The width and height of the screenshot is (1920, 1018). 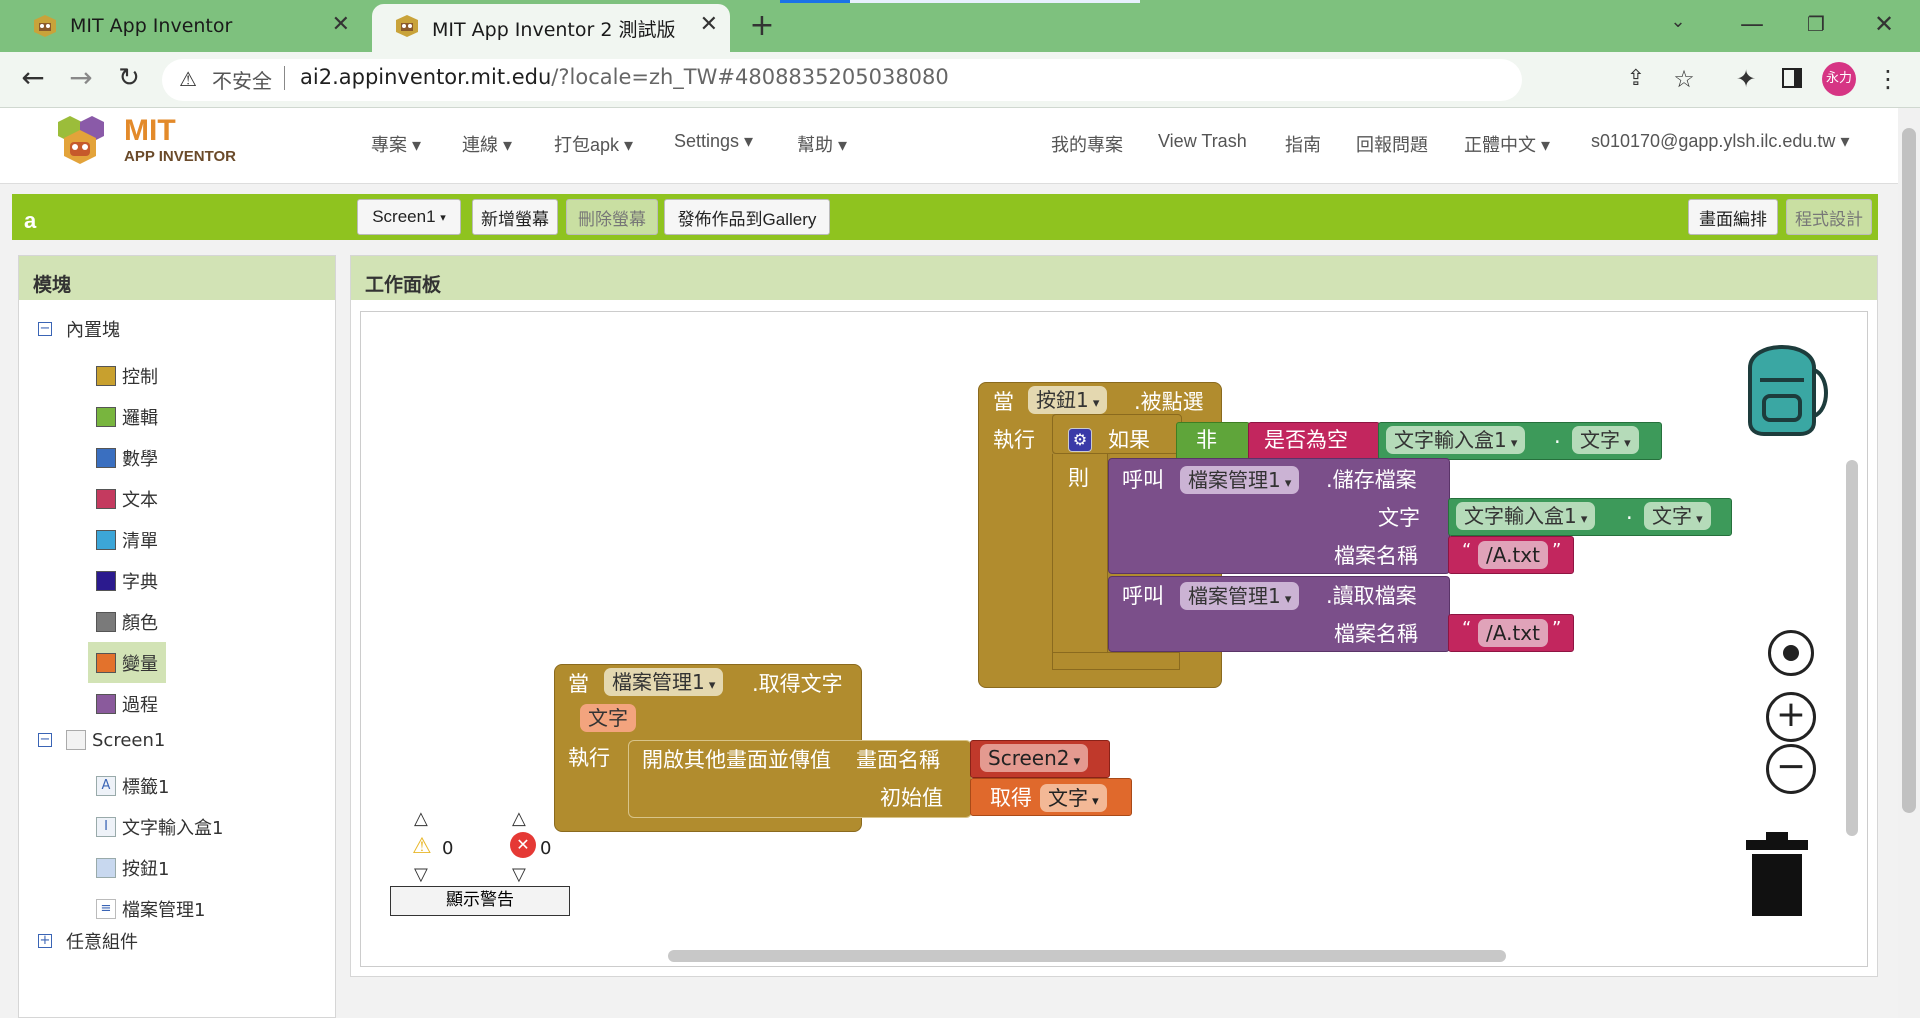 I want to click on workspace-vertical-scrollbar, so click(x=1852, y=648).